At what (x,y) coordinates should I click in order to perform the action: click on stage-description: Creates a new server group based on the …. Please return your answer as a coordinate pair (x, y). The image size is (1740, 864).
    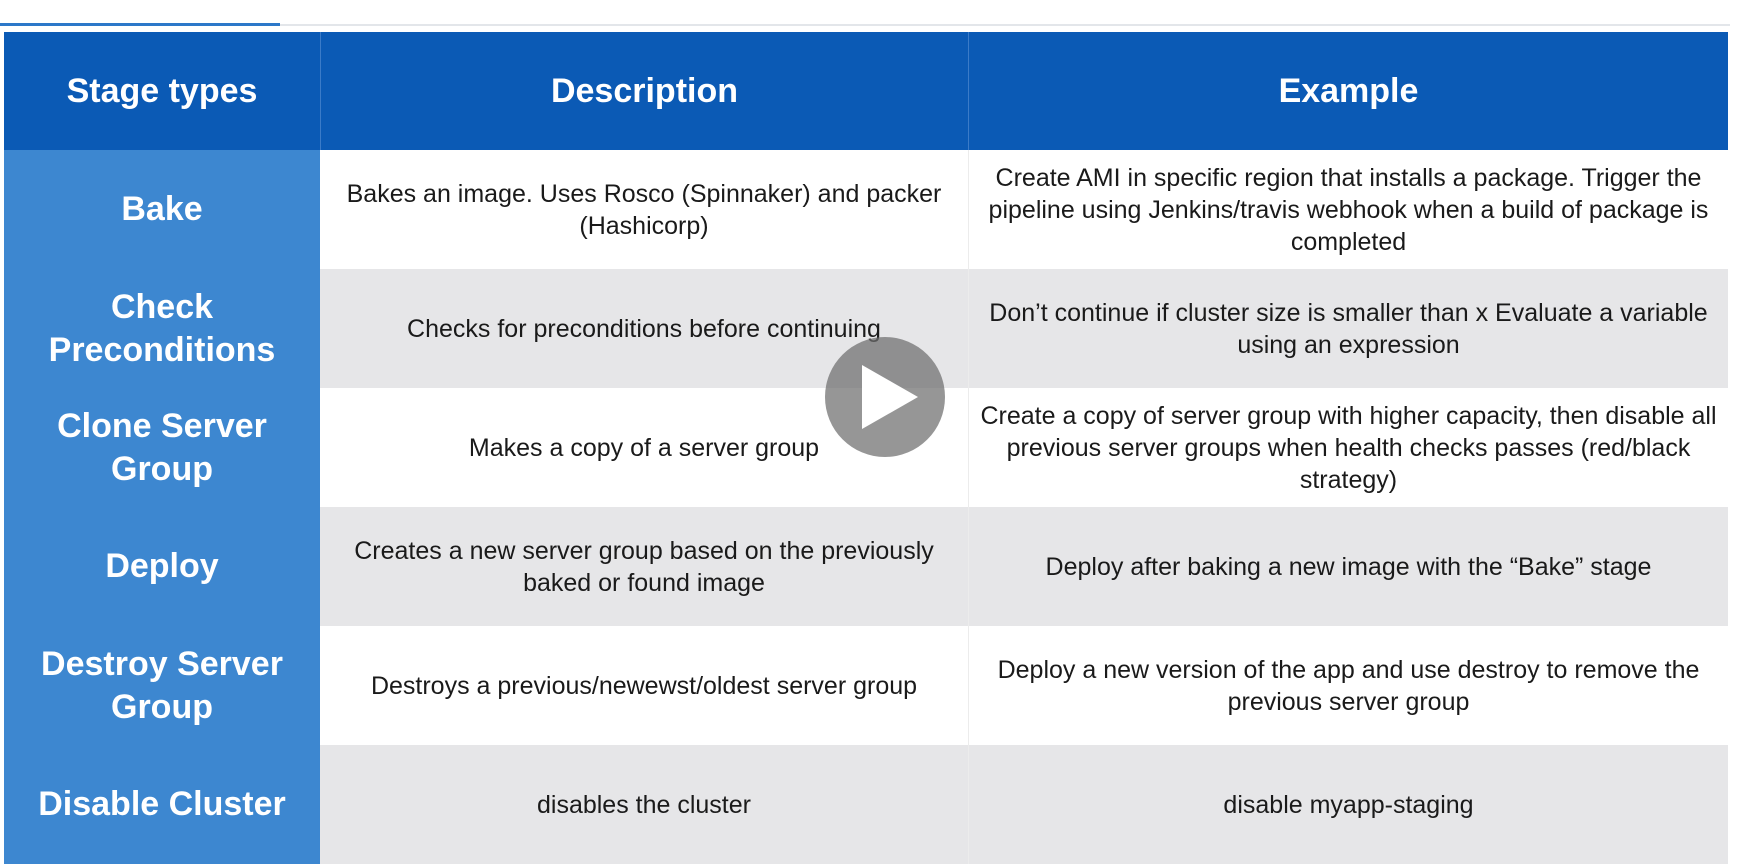
    Looking at the image, I should click on (644, 566).